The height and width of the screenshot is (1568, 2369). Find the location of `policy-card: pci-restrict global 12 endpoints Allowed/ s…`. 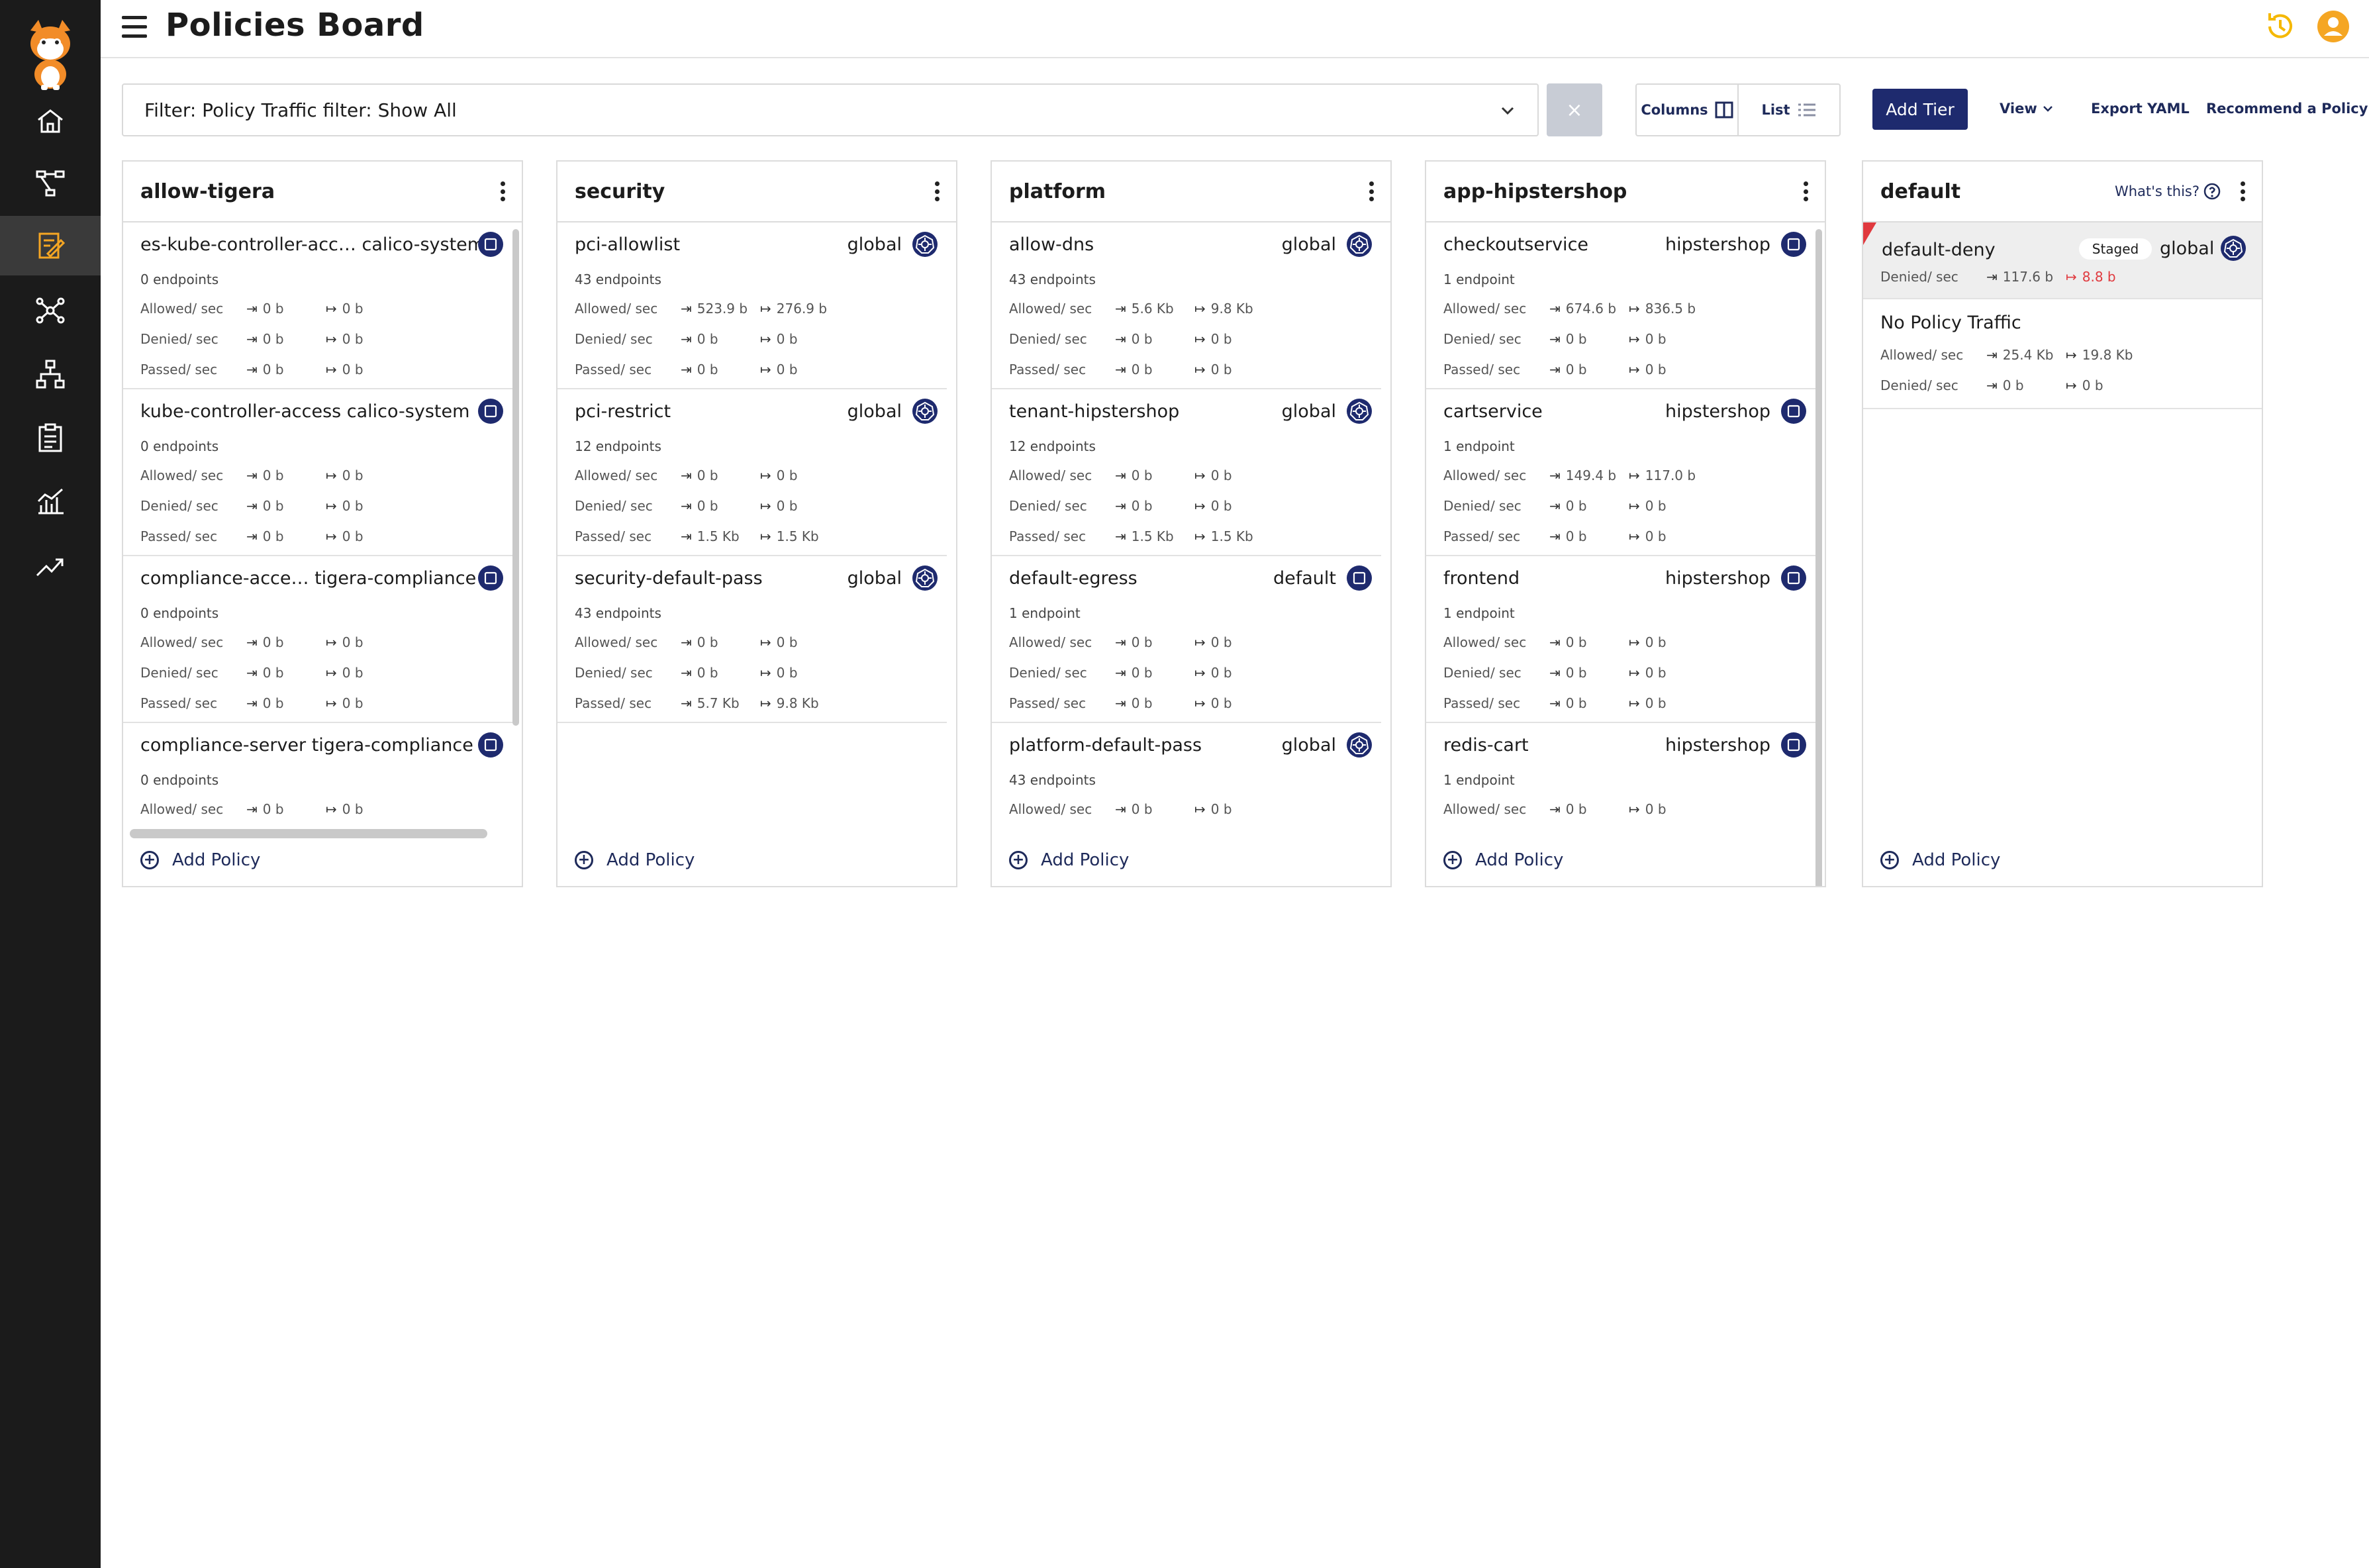

policy-card: pci-restrict global 12 endpoints Allowed/ s… is located at coordinates (752, 472).